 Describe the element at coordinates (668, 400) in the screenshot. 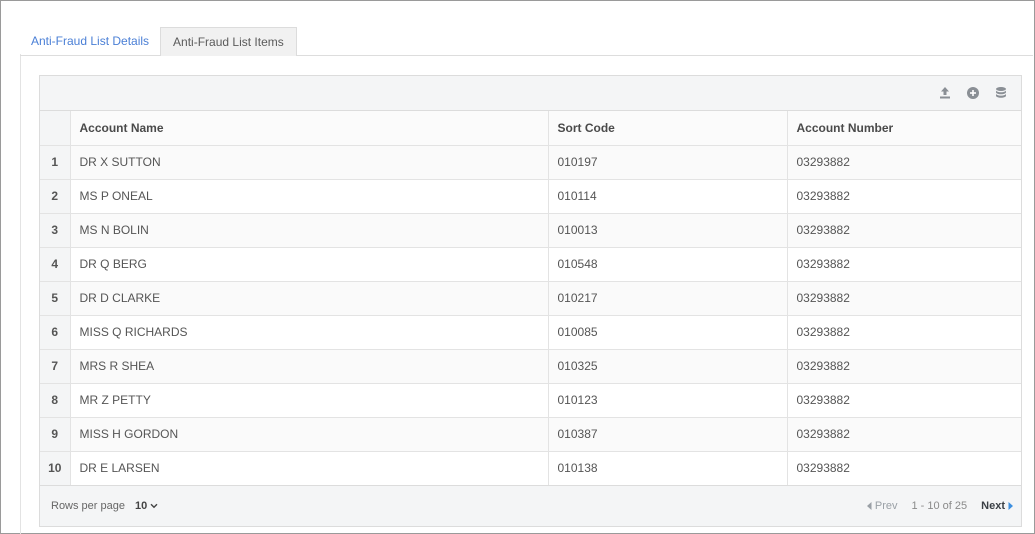

I see `cell-sort-code: 010123` at that location.